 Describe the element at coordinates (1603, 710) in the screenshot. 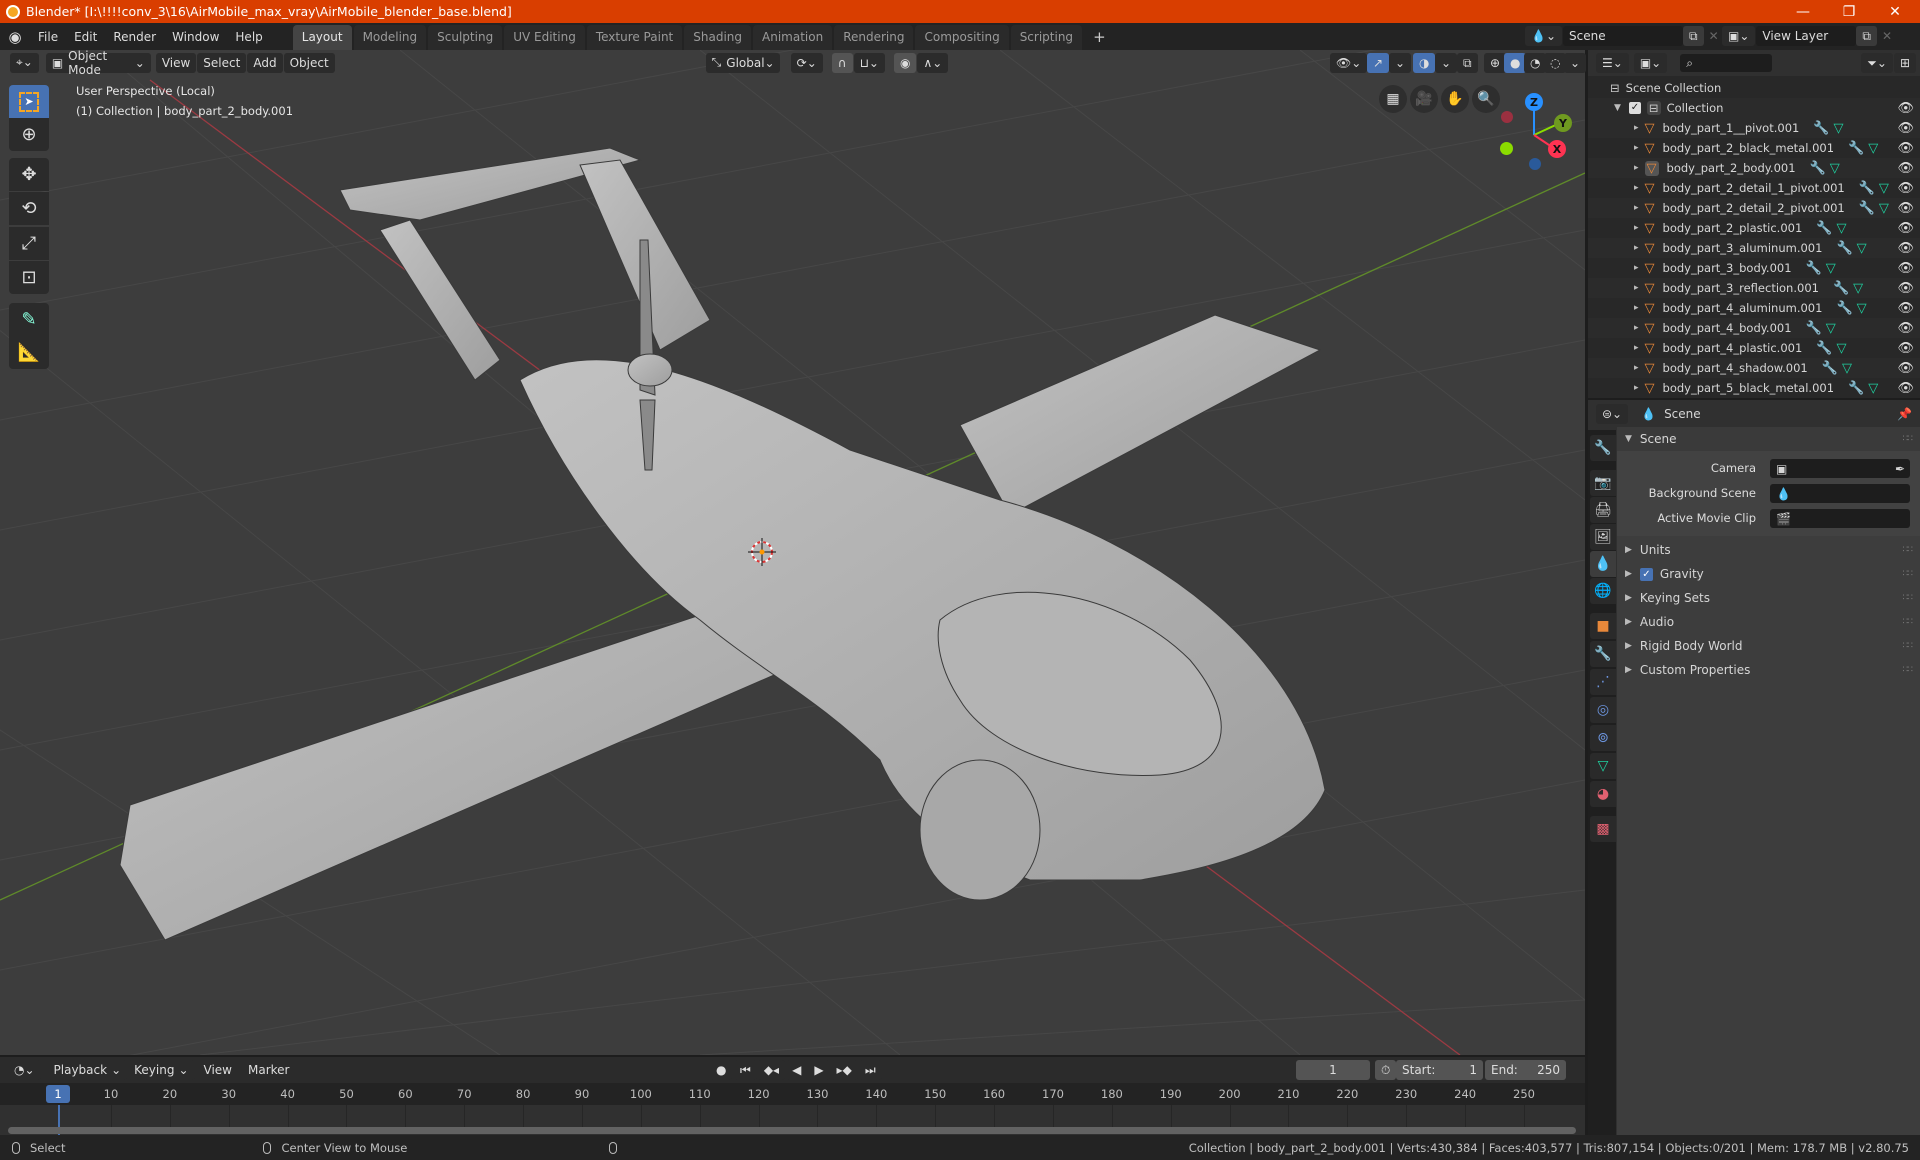

I see `tab-physics: ◎` at that location.